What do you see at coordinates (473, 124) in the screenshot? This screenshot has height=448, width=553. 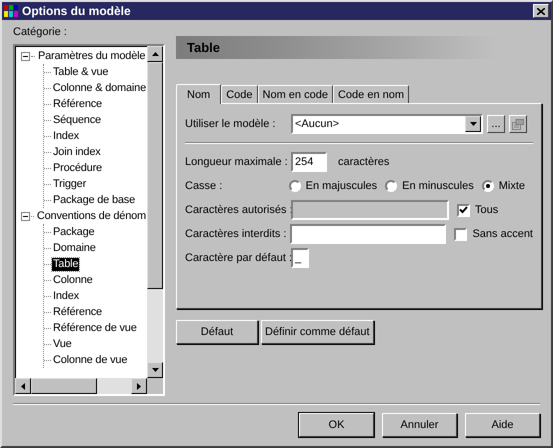 I see `caret-icon` at bounding box center [473, 124].